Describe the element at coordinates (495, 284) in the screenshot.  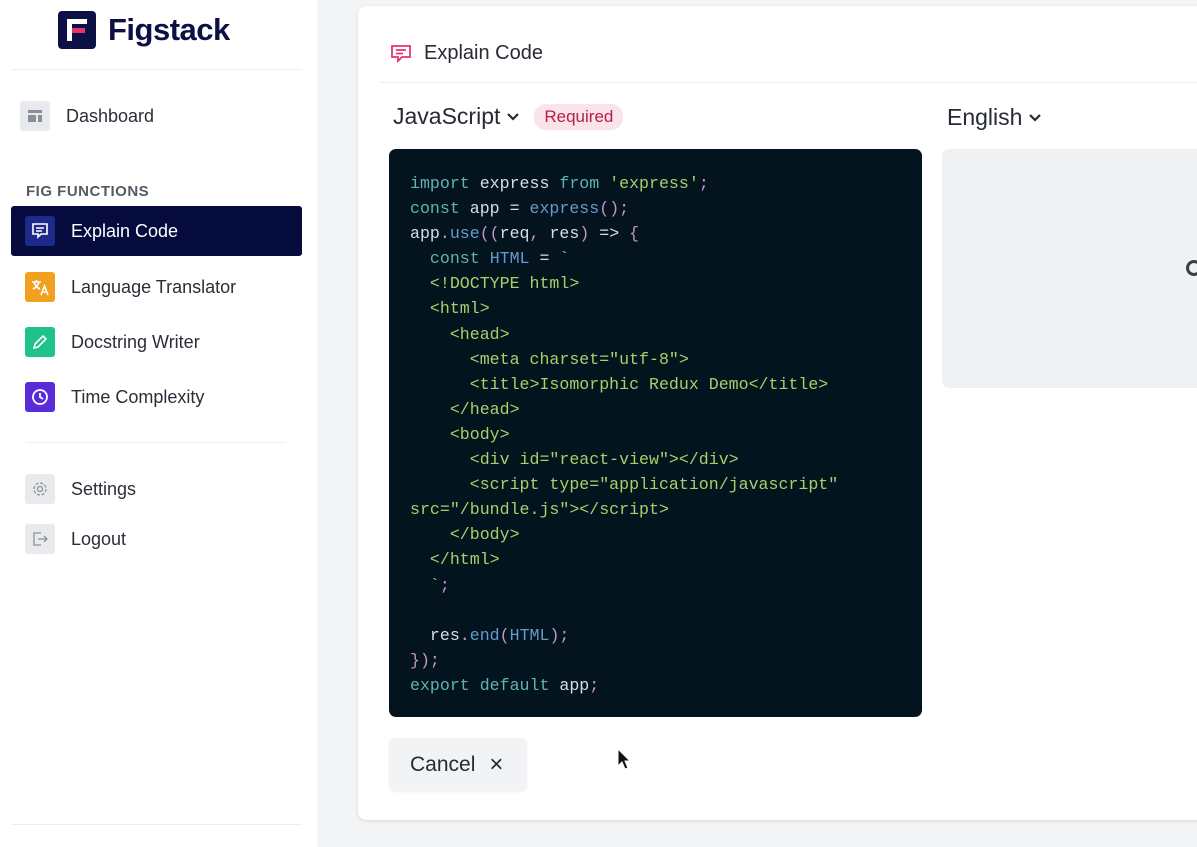
I see `code-token: <!DOCTYPE html>` at that location.